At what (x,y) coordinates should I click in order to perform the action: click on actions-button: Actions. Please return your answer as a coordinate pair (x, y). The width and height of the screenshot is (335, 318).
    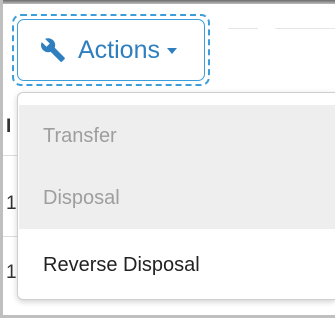
    Looking at the image, I should click on (111, 50).